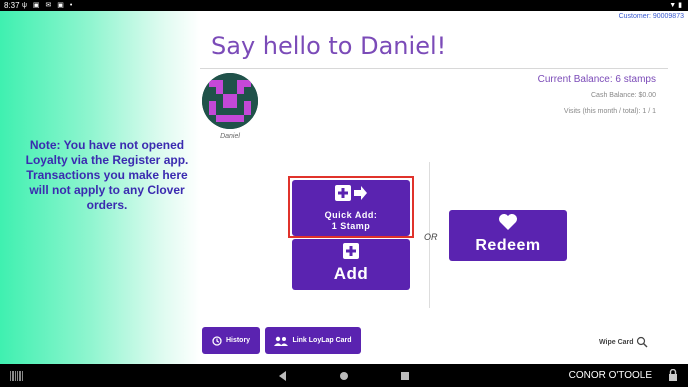 The height and width of the screenshot is (387, 688). Describe the element at coordinates (610, 375) in the screenshot. I see `user-name: CONOR O'TOOLE` at that location.